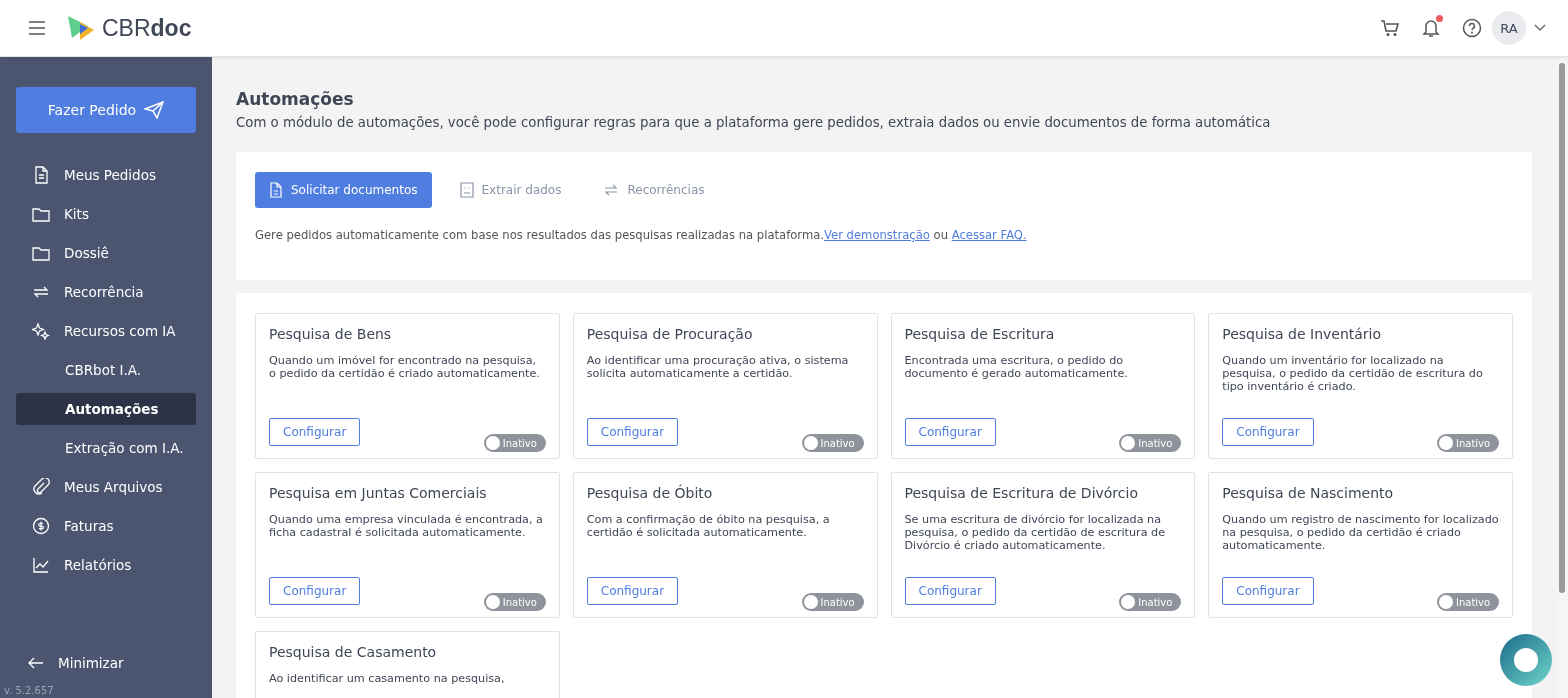 This screenshot has height=698, width=1568. Describe the element at coordinates (708, 527) in the screenshot. I see `card-description: Com a confirmação de óbito na pesquisa, a certidão é solicitada automaticamente.` at that location.